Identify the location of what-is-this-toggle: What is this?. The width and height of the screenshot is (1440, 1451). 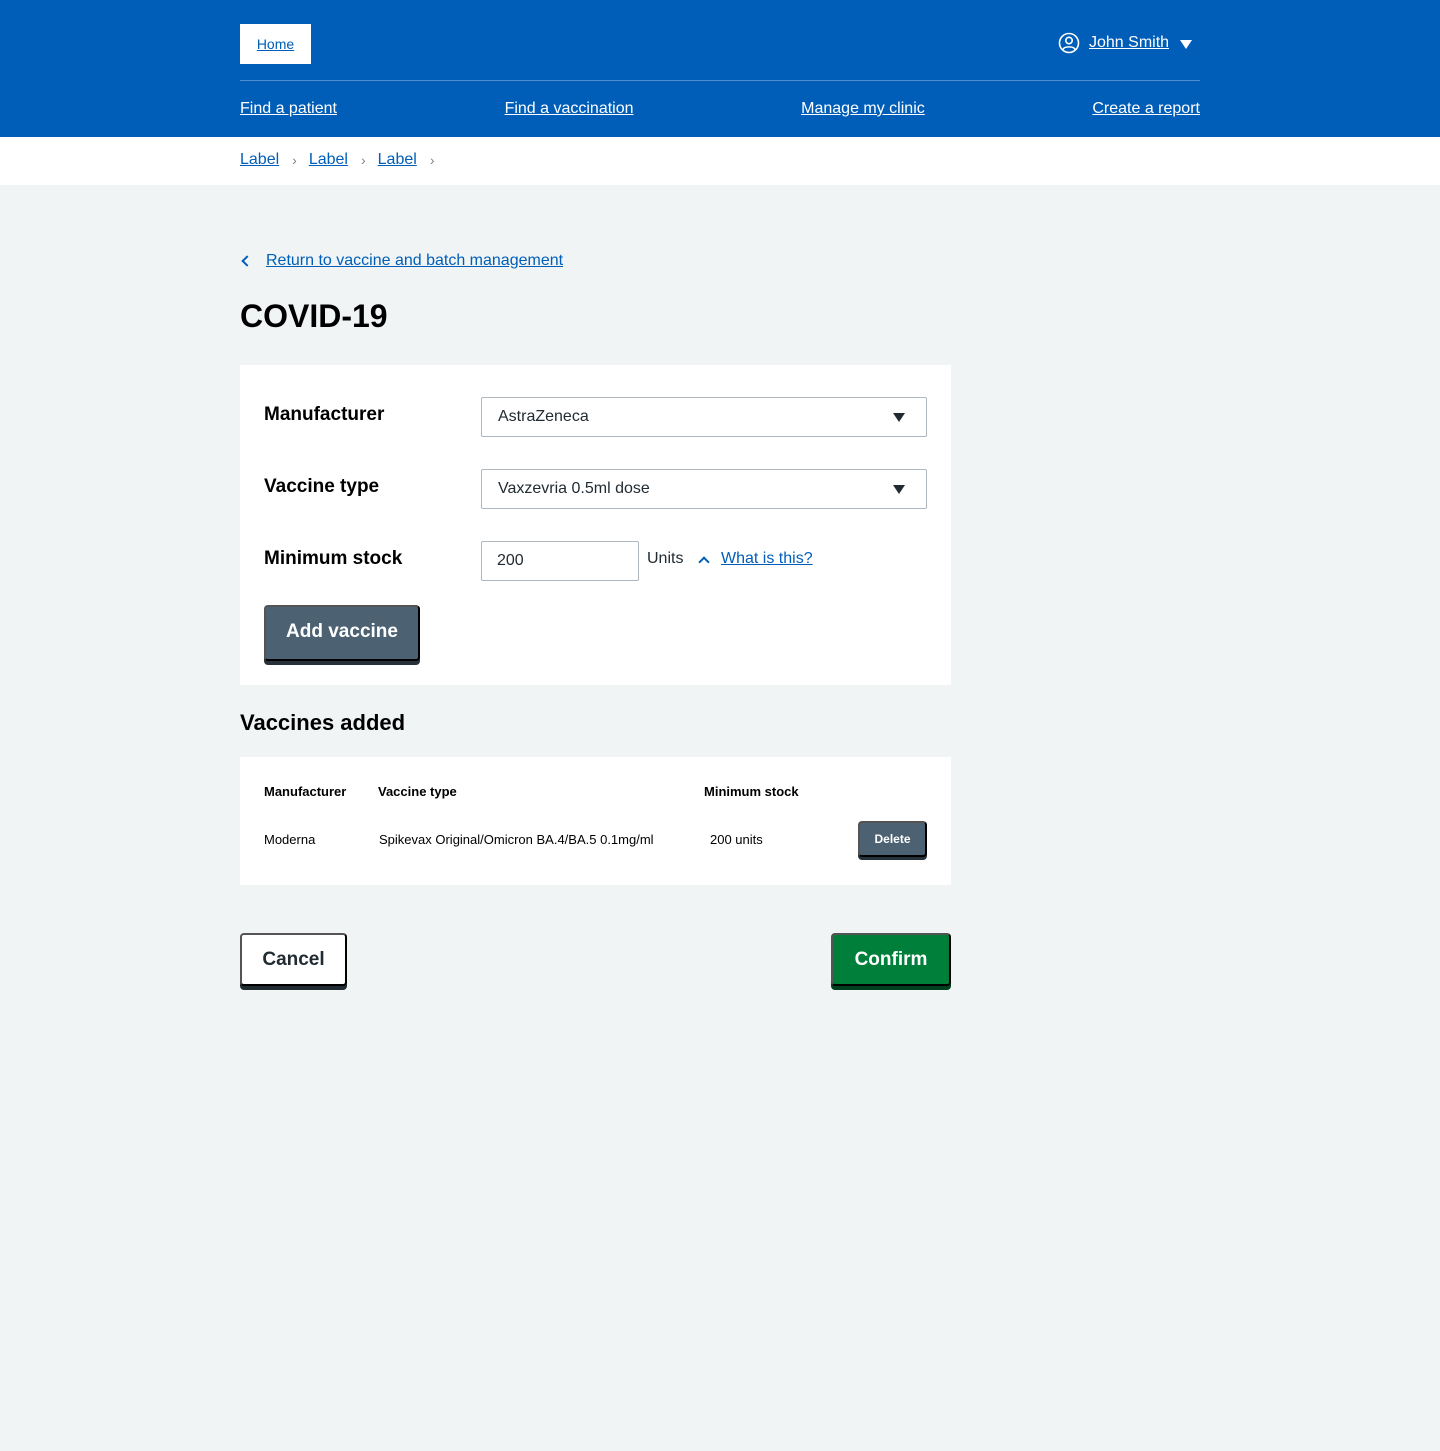
(755, 559).